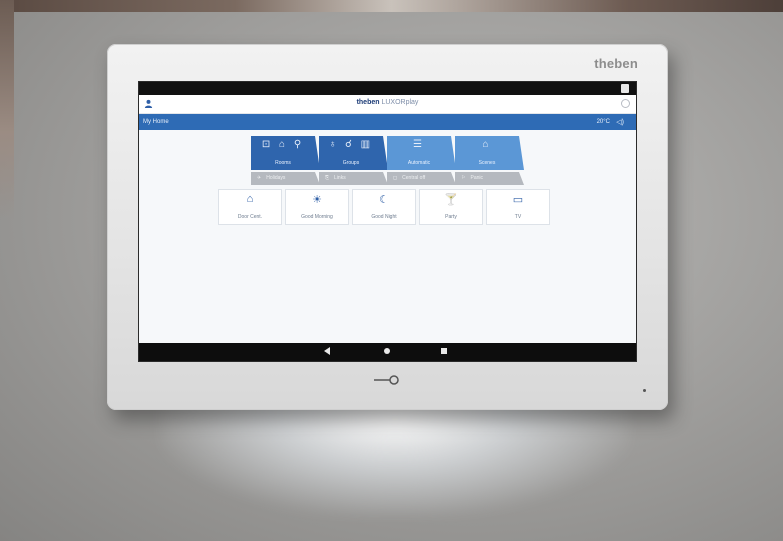  I want to click on sliders-icon: ☰, so click(419, 144).